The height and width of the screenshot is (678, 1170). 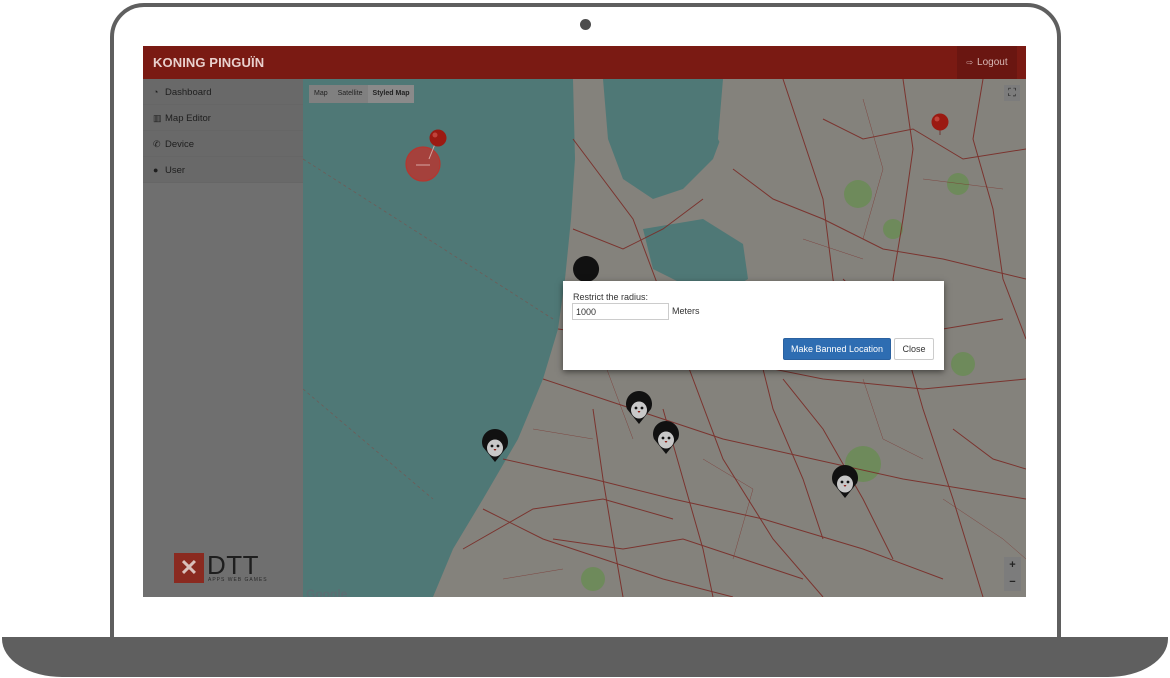 What do you see at coordinates (189, 568) in the screenshot?
I see `dtt-logo-mark: ✕` at bounding box center [189, 568].